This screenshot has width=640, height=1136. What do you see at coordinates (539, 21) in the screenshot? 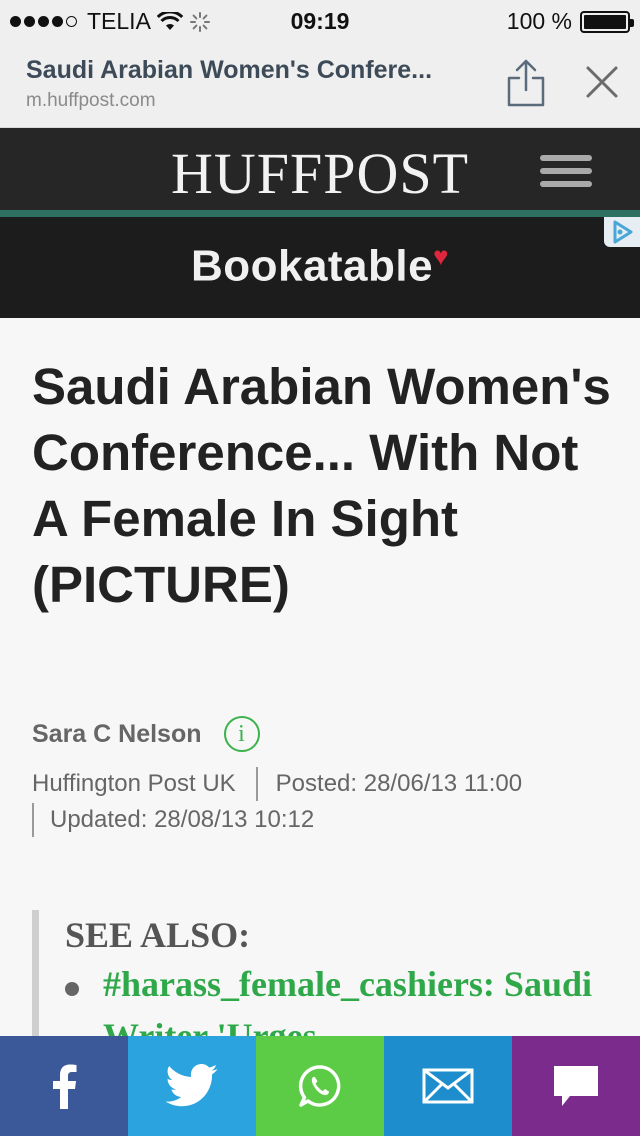
I see `battery-percent: 100 %` at bounding box center [539, 21].